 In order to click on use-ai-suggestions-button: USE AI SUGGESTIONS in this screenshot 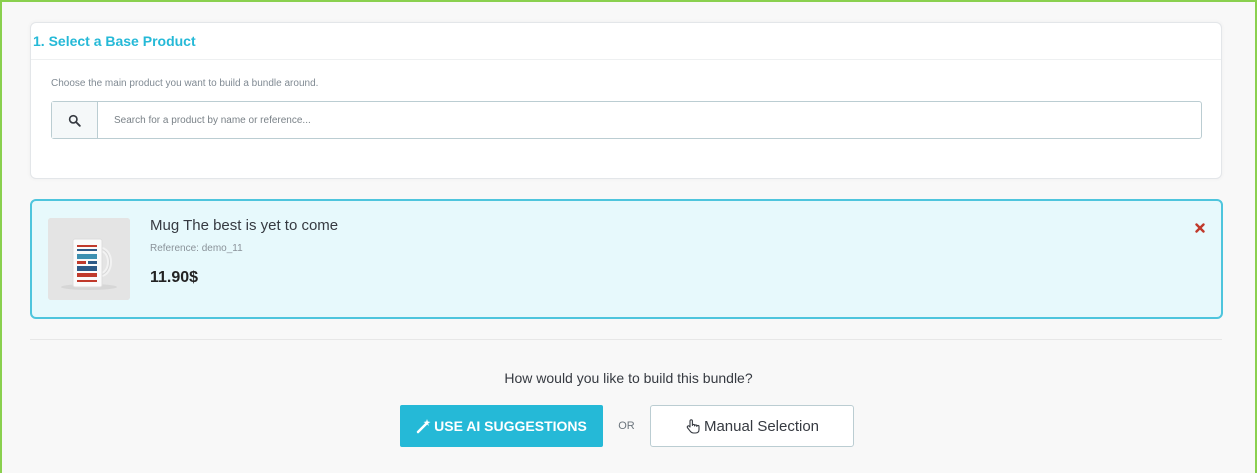, I will do `click(501, 426)`.